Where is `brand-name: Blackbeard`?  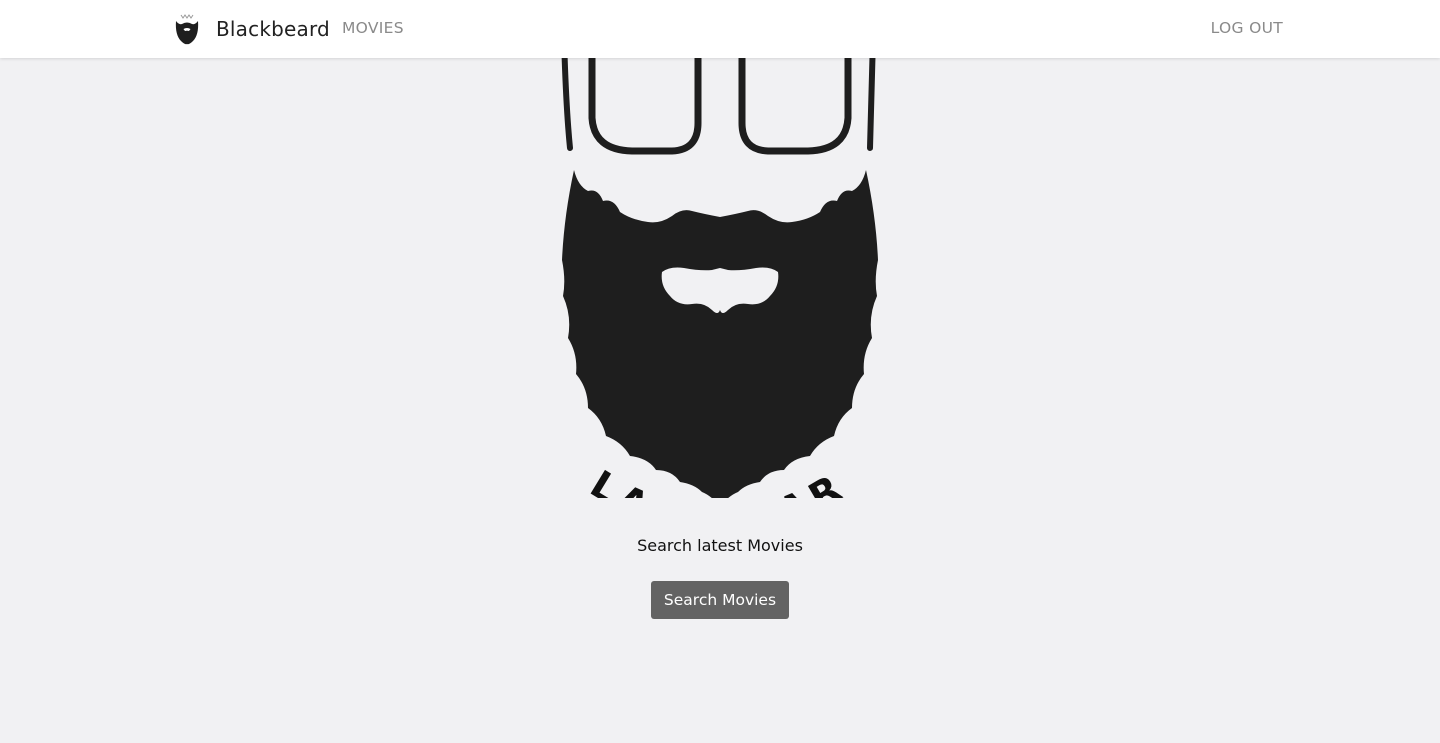
brand-name: Blackbeard is located at coordinates (273, 29).